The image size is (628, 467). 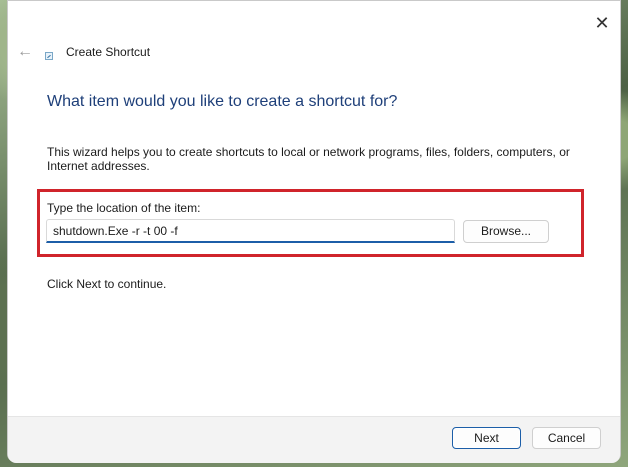 I want to click on location-label: Type the location of the item:, so click(x=124, y=208).